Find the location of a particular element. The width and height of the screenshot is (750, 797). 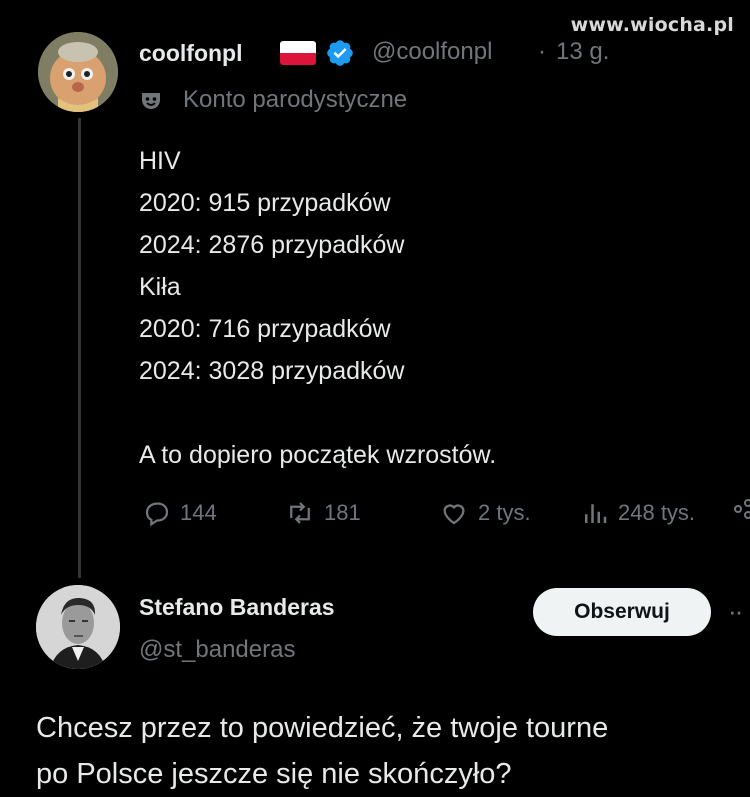

views-chart-icon is located at coordinates (596, 513).